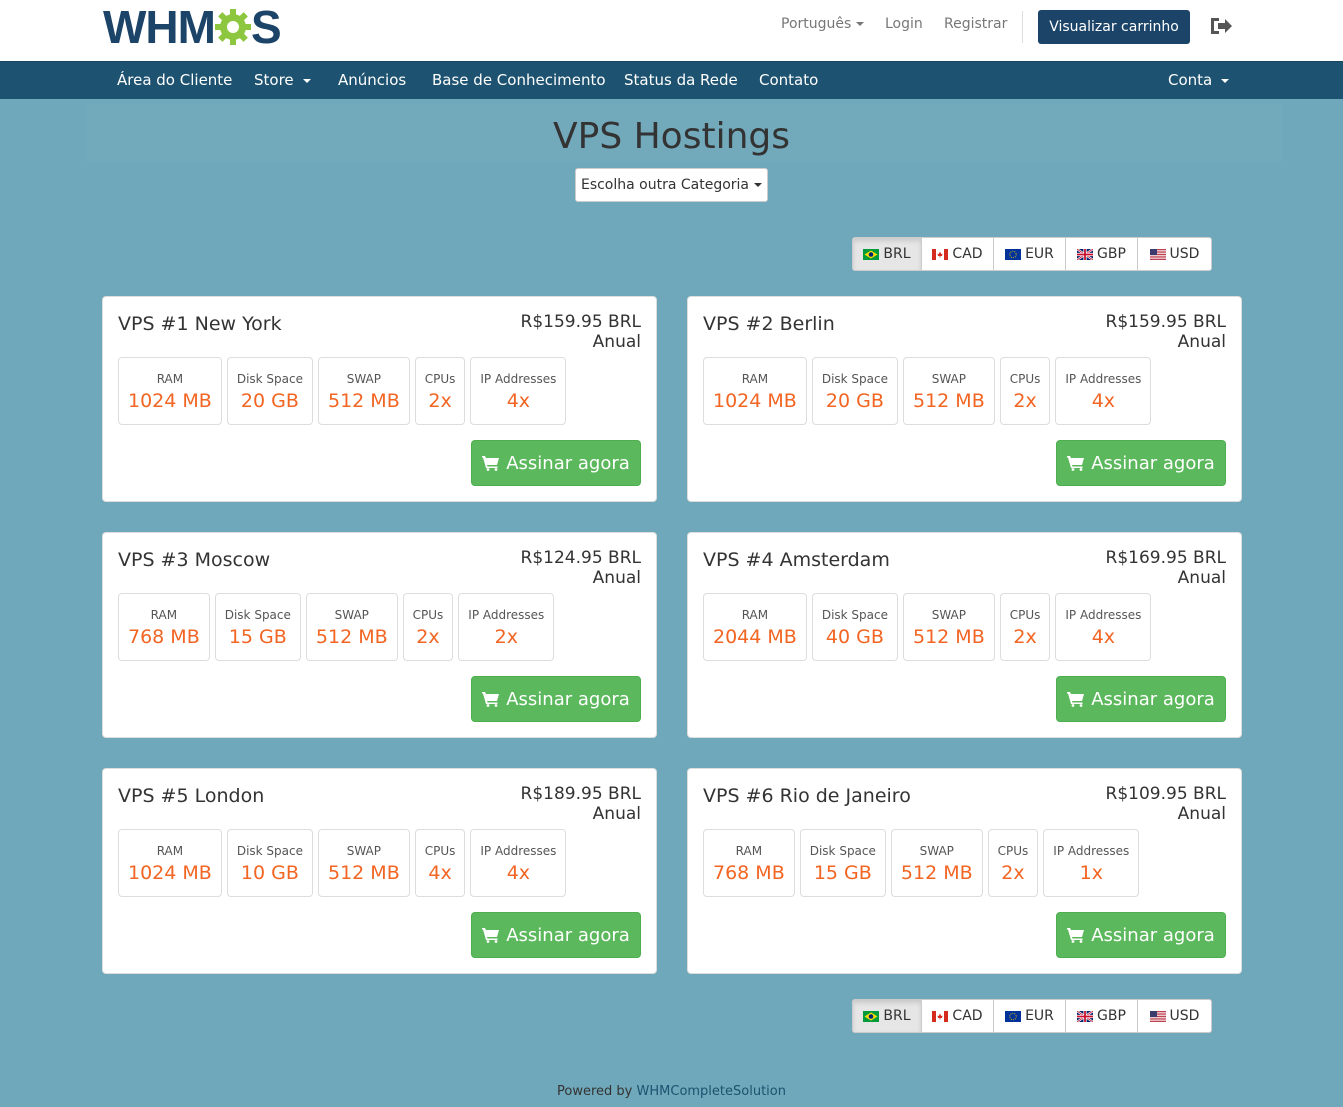  I want to click on product-price-block: R$189.95 BRL Anual, so click(581, 804).